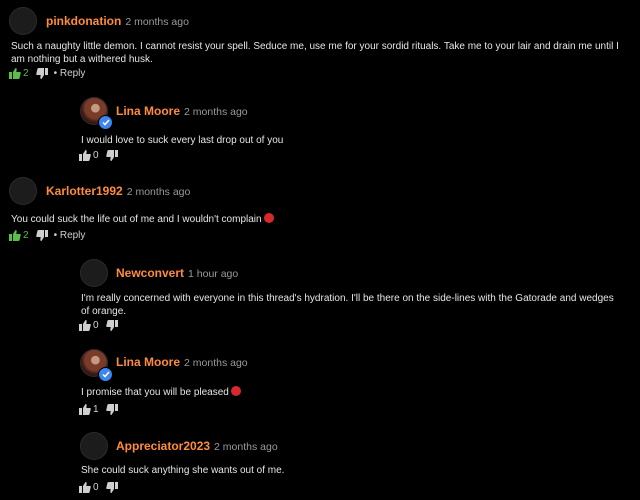 This screenshot has width=640, height=500. Describe the element at coordinates (351, 392) in the screenshot. I see `comment-text: I promise that you will be pleased` at that location.